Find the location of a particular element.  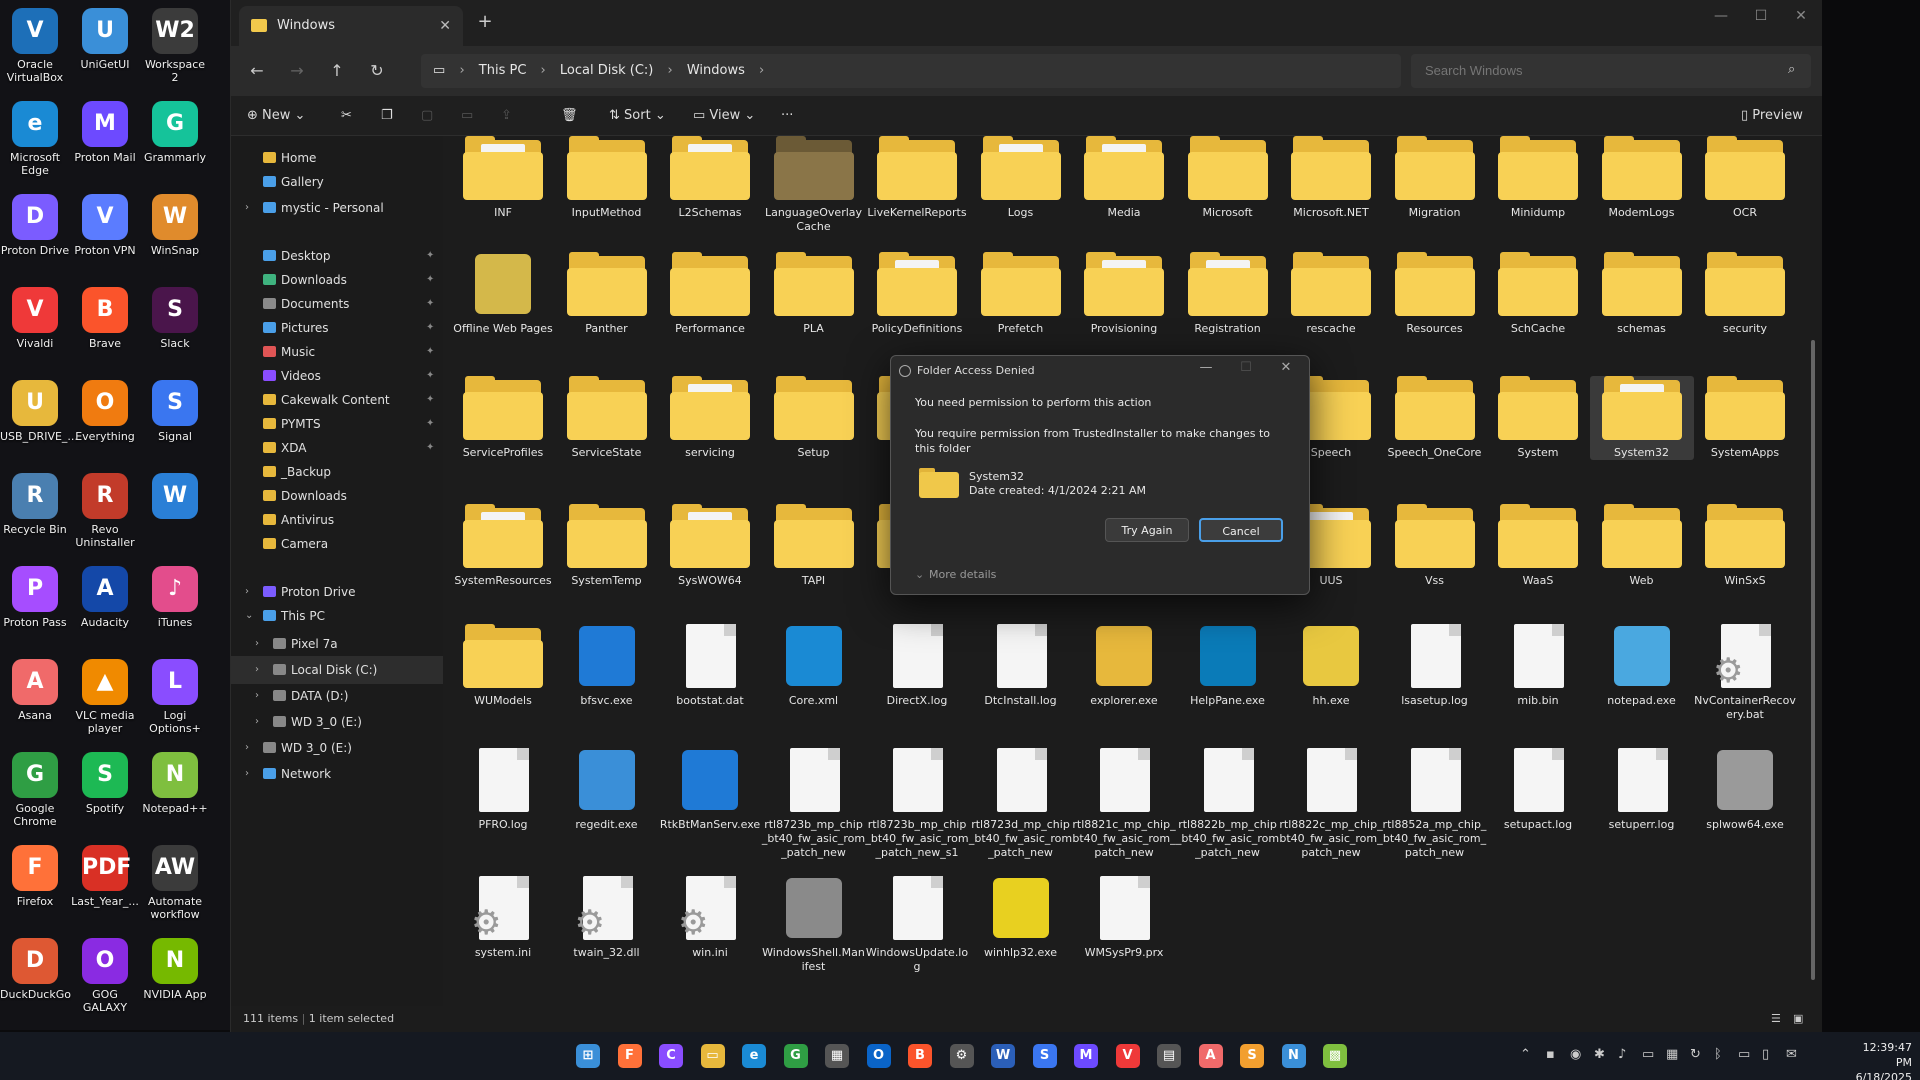

desktop-icon: U UniGetUI is located at coordinates (105, 39).